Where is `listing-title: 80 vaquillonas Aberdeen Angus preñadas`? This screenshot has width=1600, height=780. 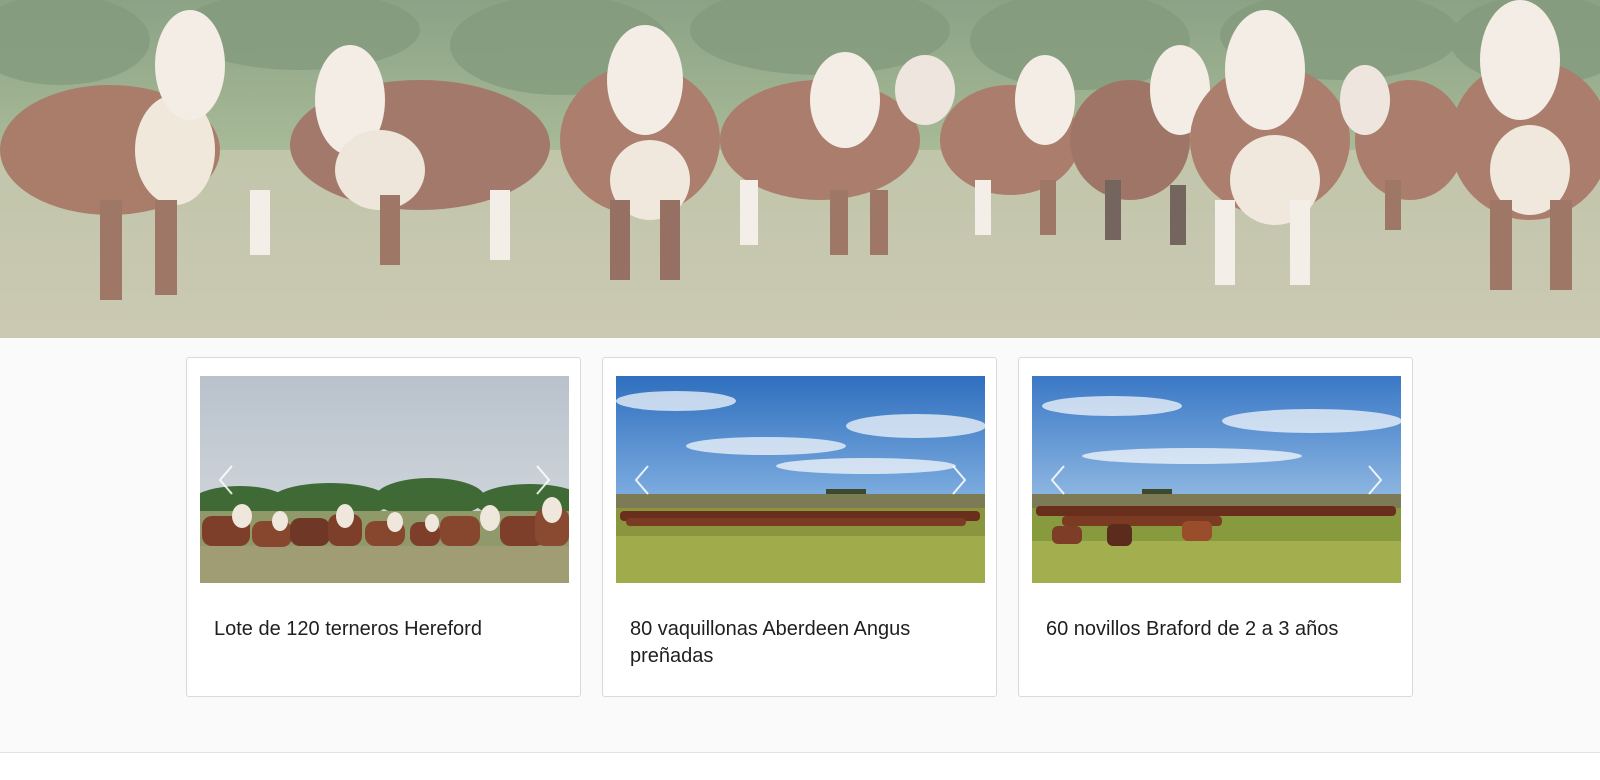 listing-title: 80 vaquillonas Aberdeen Angus preñadas is located at coordinates (803, 643).